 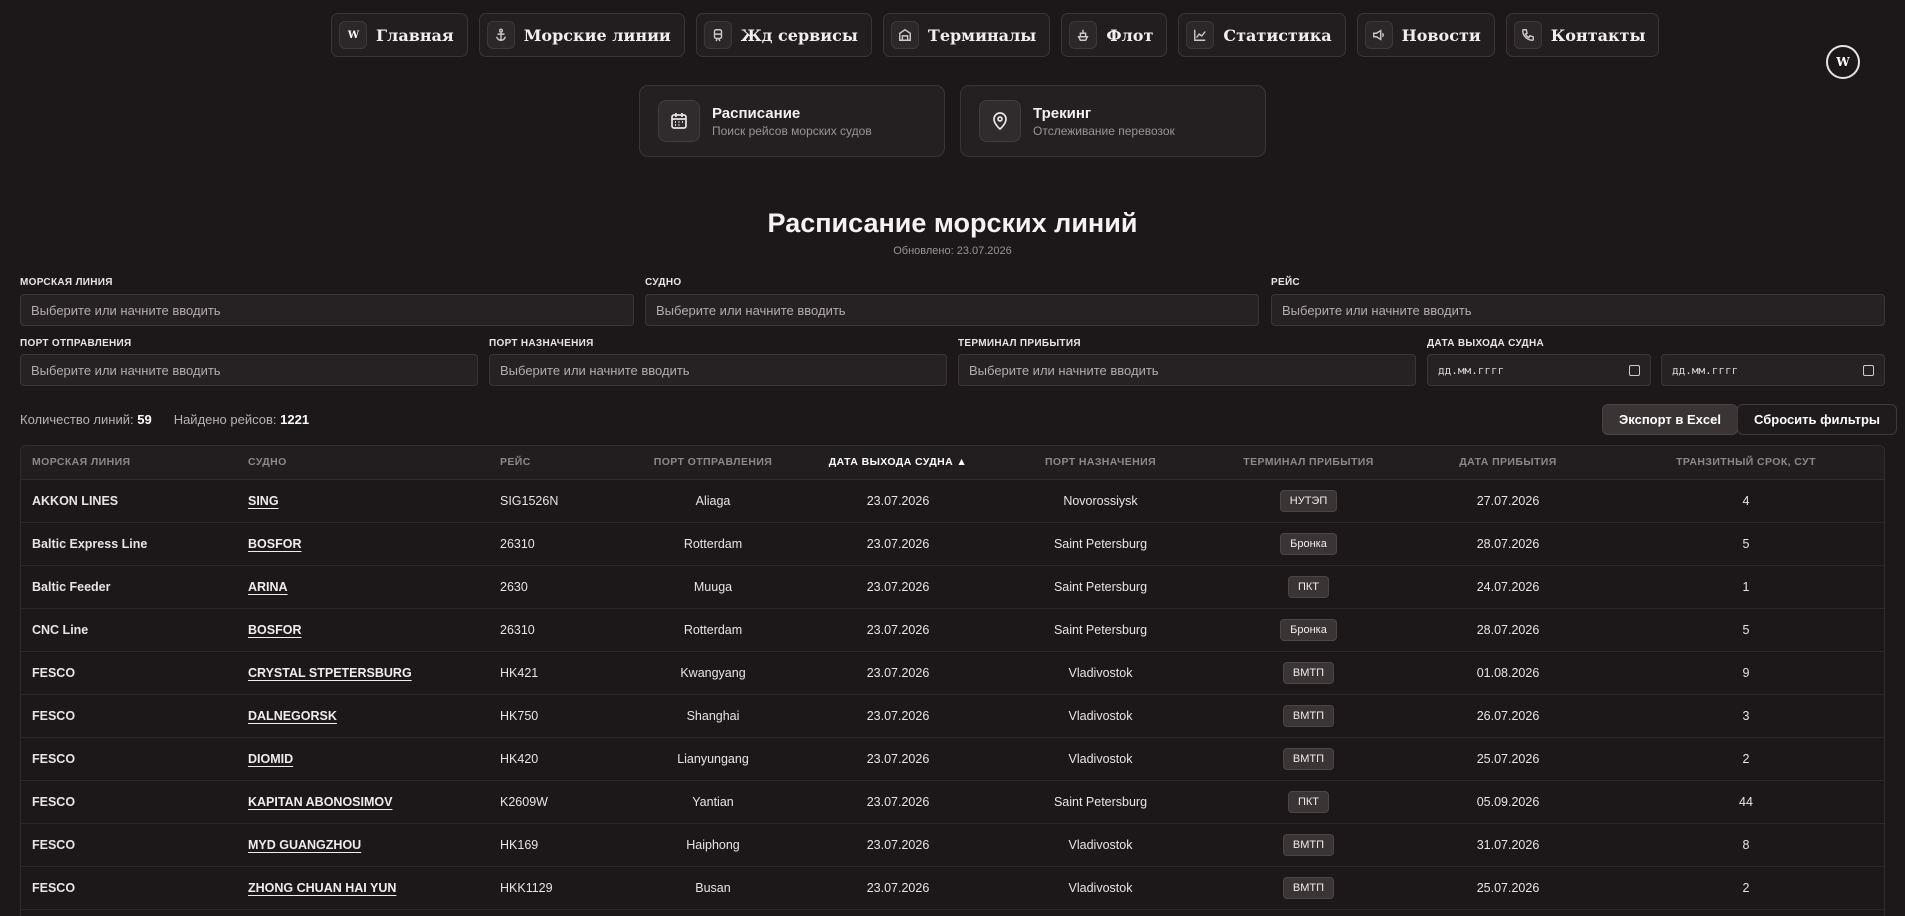 I want to click on reset-filters-button: Сбросить фильтры, so click(x=1817, y=419).